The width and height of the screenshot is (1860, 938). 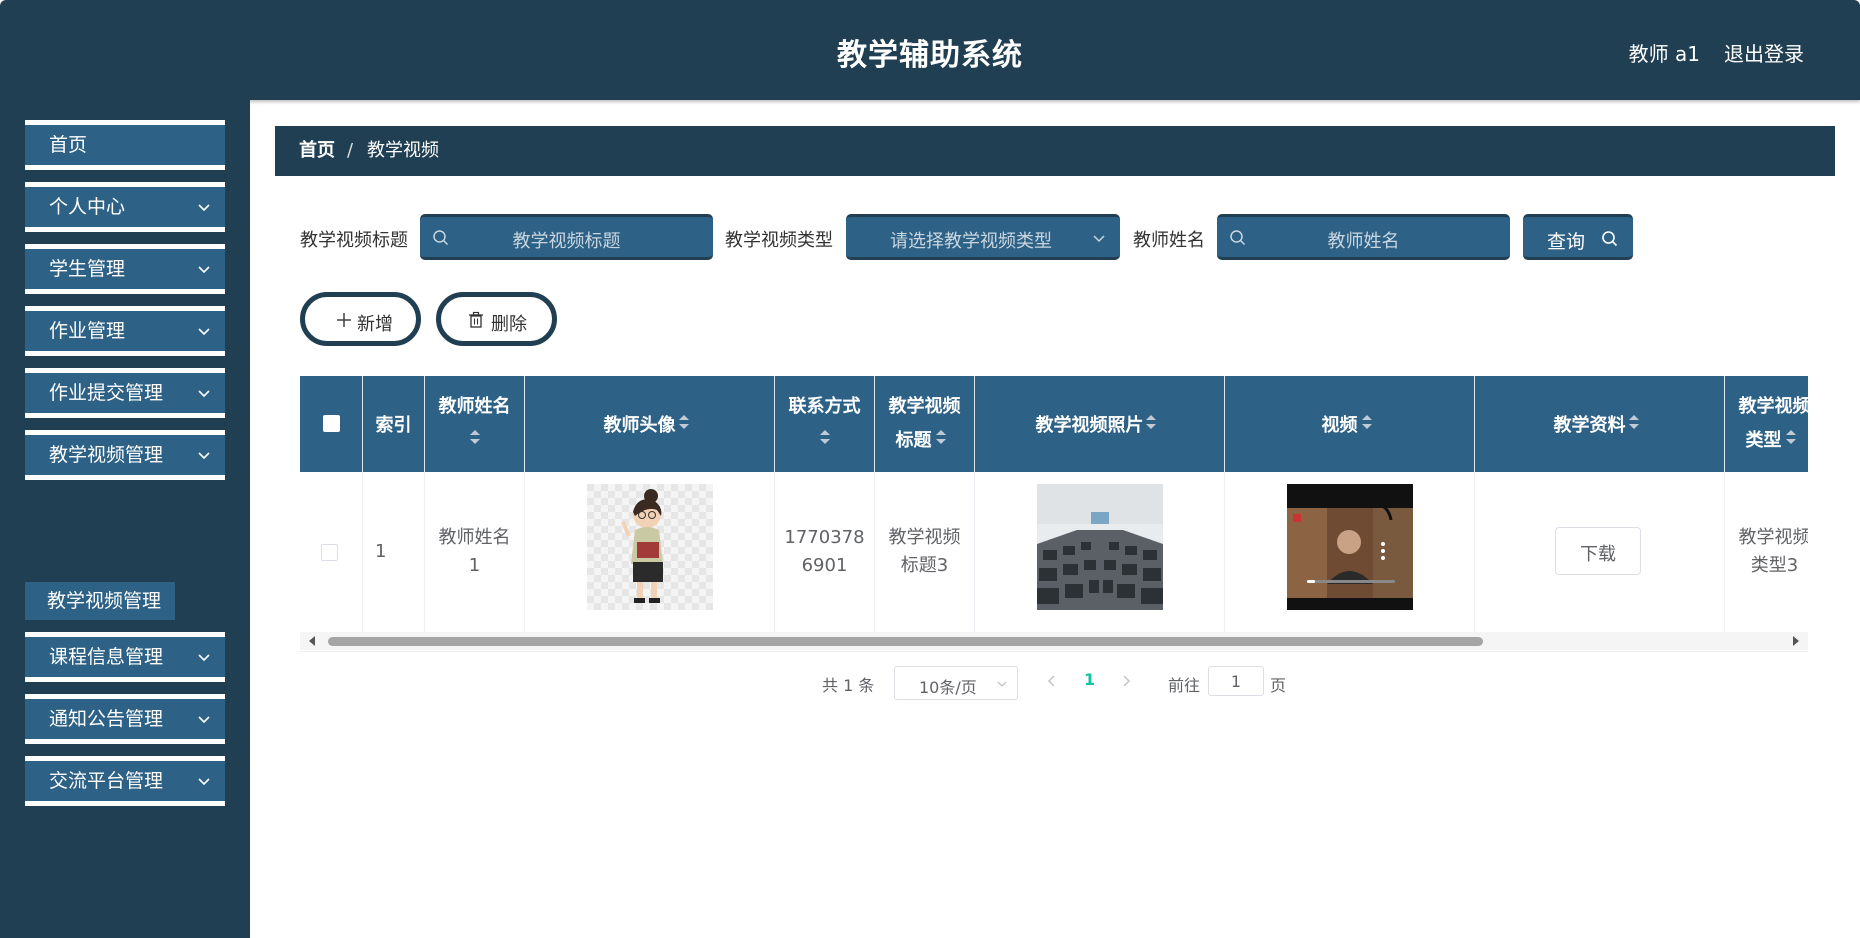 What do you see at coordinates (509, 324) in the screenshot?
I see `delete-button-label: 删除` at bounding box center [509, 324].